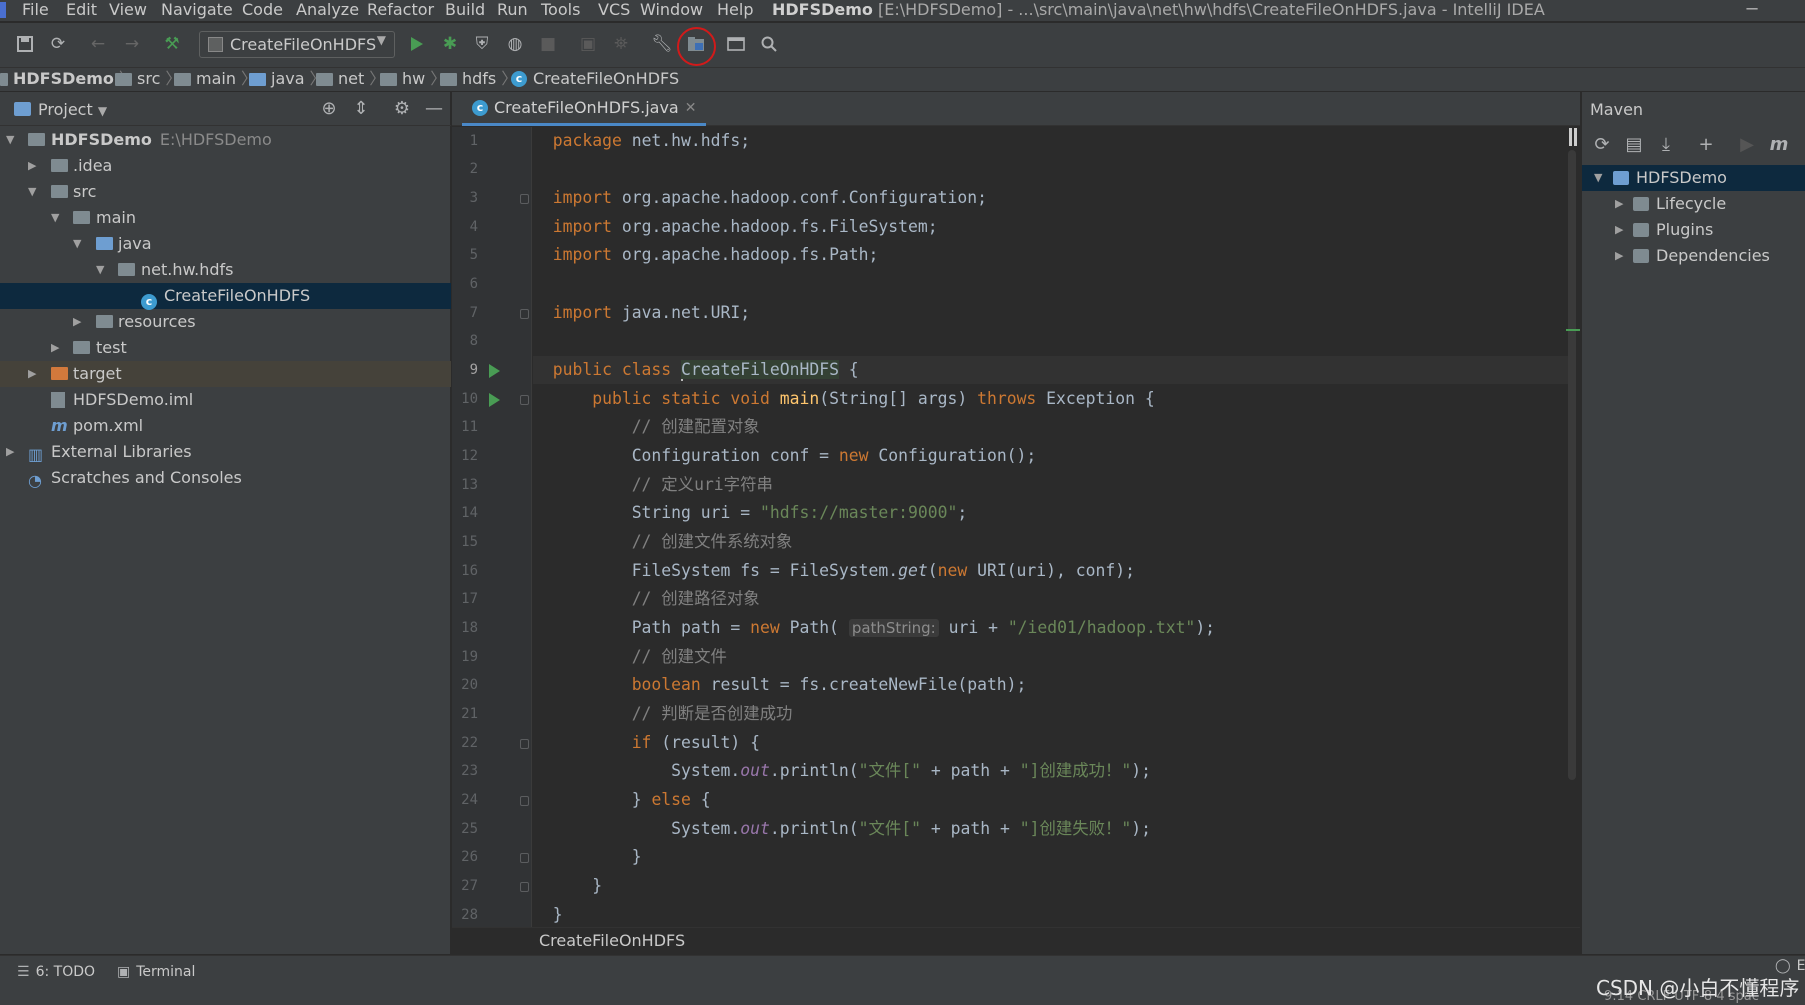 The width and height of the screenshot is (1805, 1005). I want to click on tree-item-main: ▼ main, so click(225, 218).